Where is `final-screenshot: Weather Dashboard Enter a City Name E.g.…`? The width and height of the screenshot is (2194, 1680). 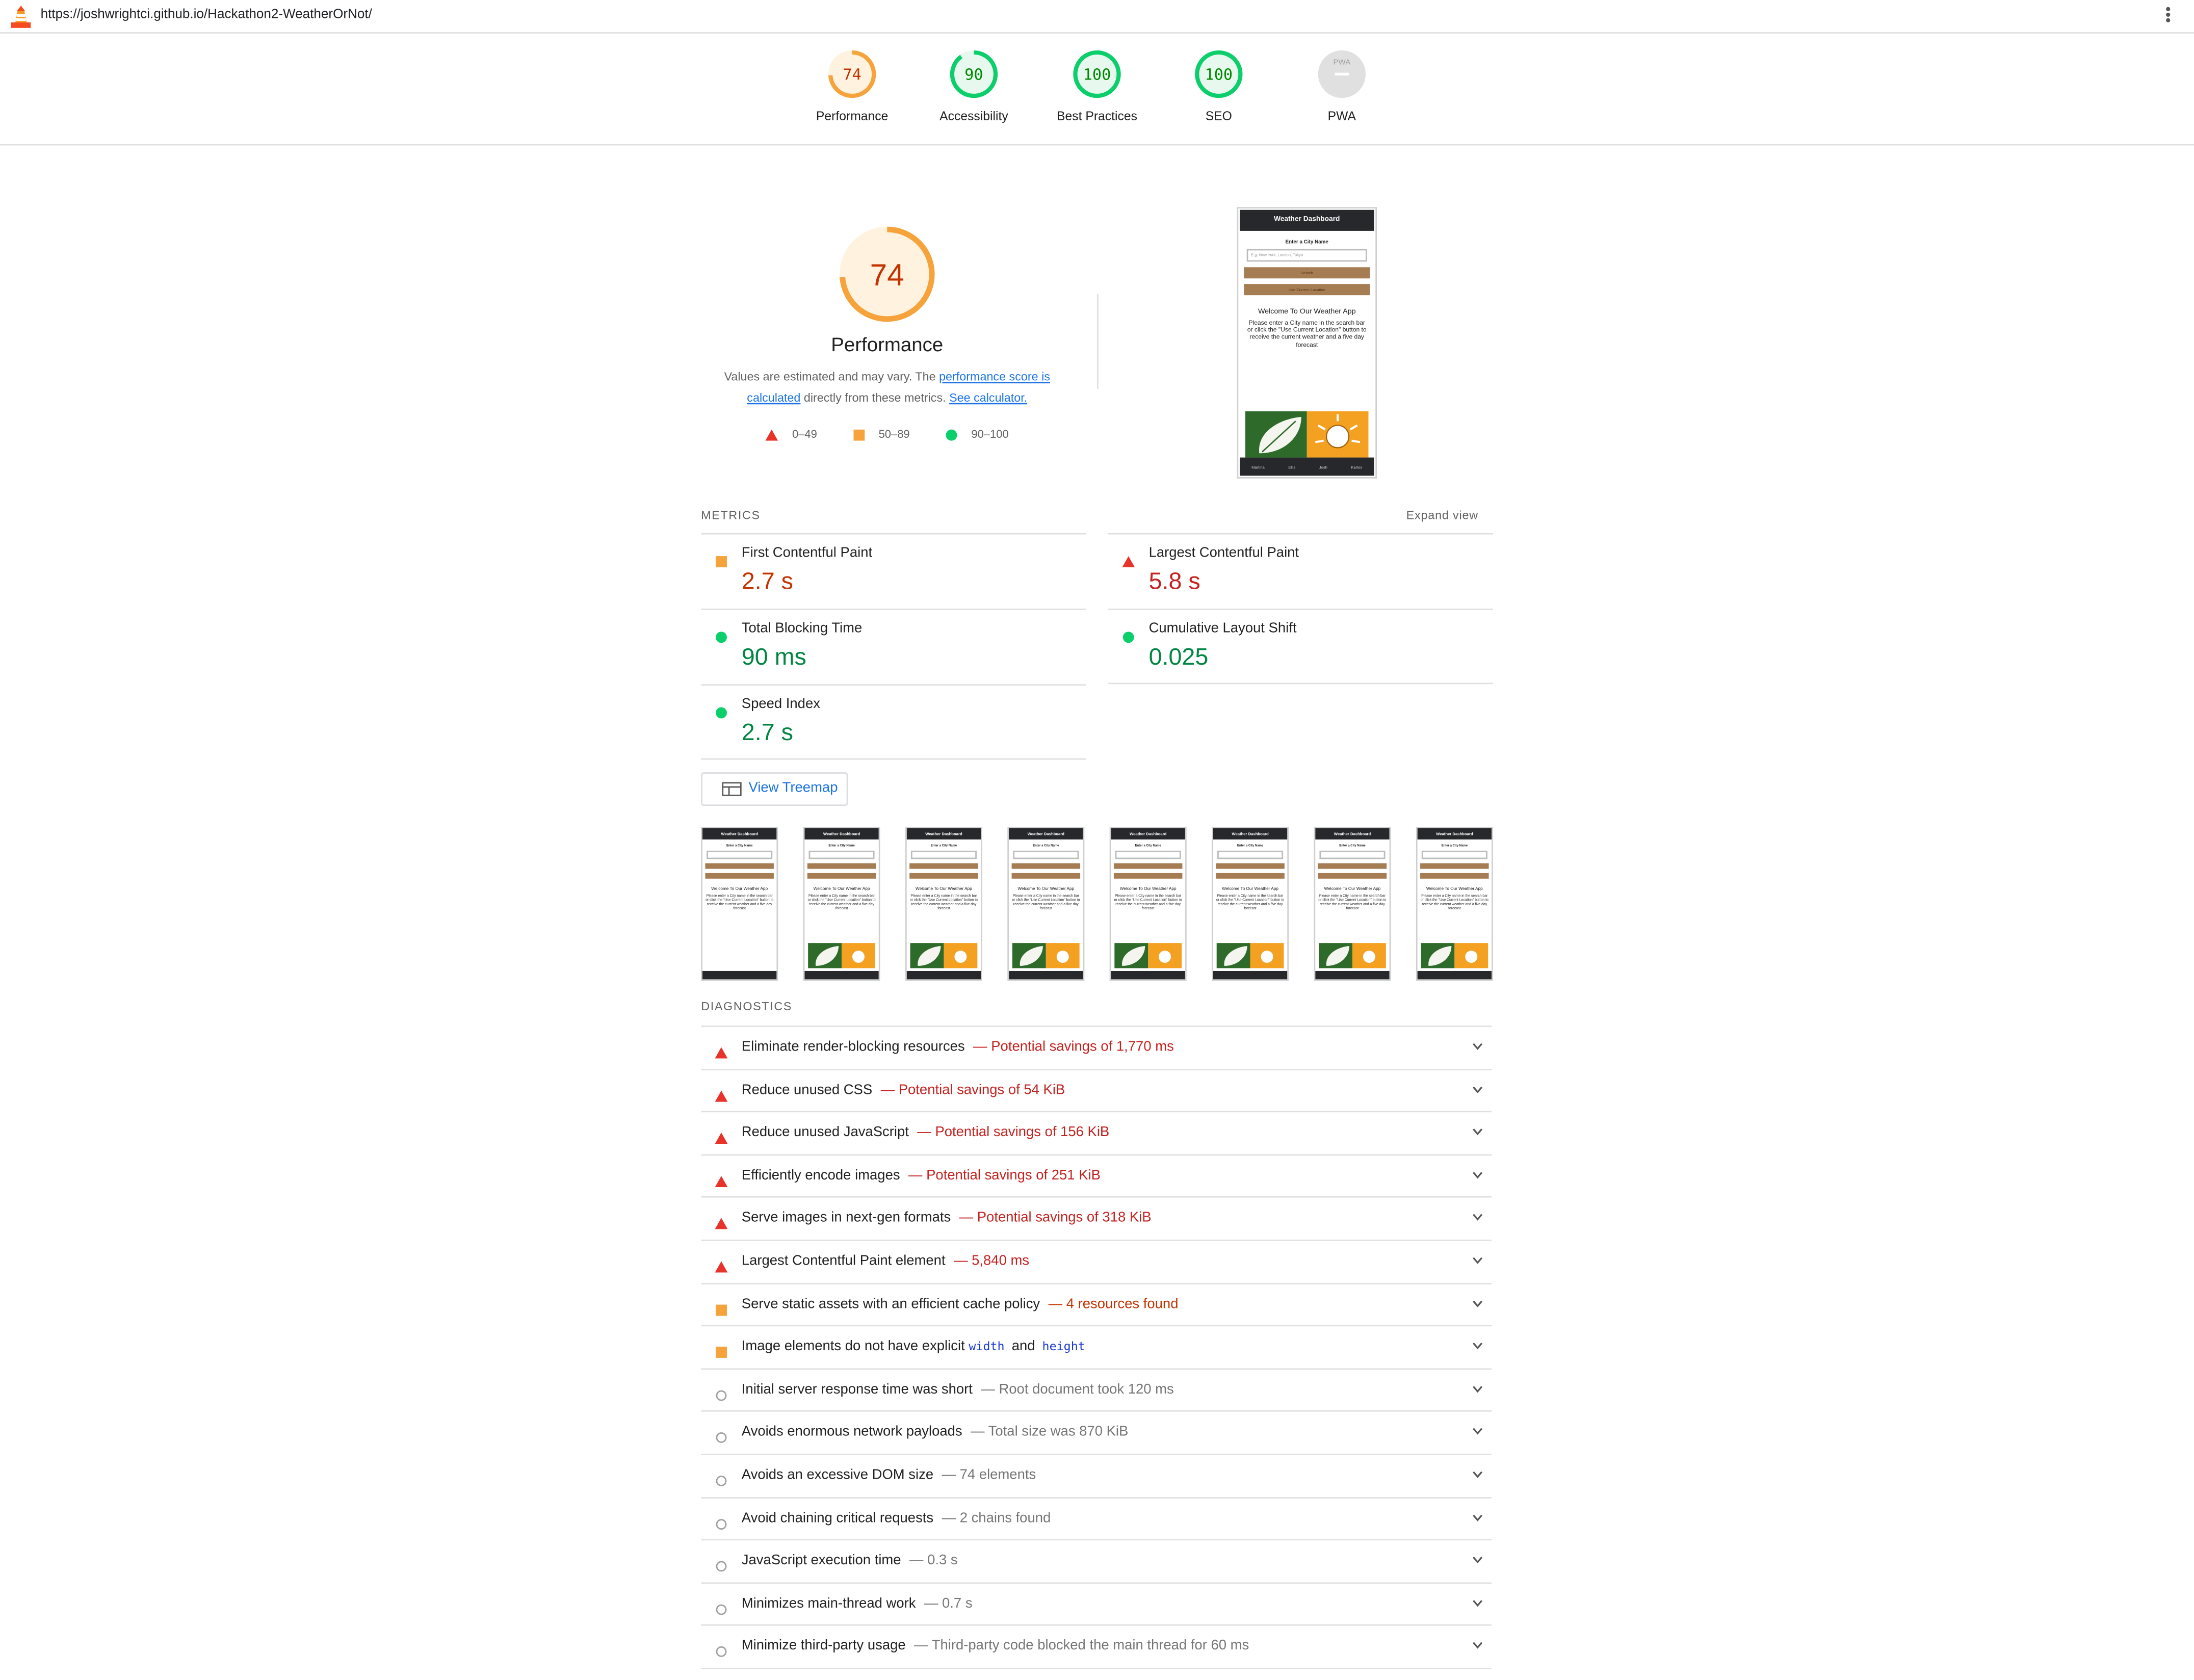 final-screenshot: Weather Dashboard Enter a City Name E.g.… is located at coordinates (1307, 343).